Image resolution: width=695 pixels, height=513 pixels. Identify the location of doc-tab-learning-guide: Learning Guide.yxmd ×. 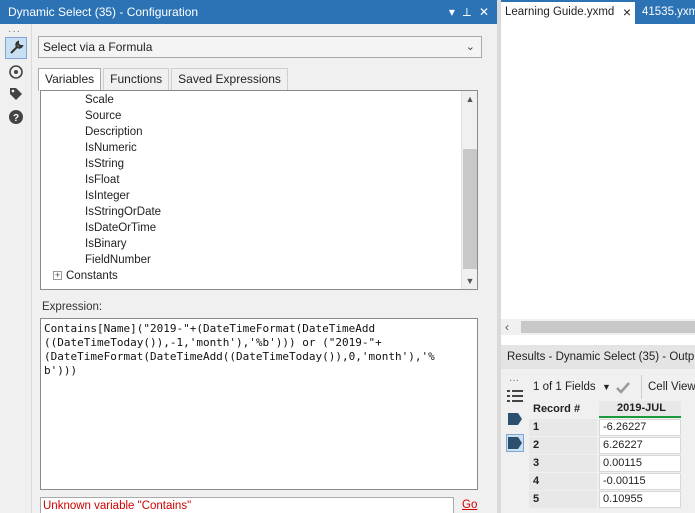
(568, 13).